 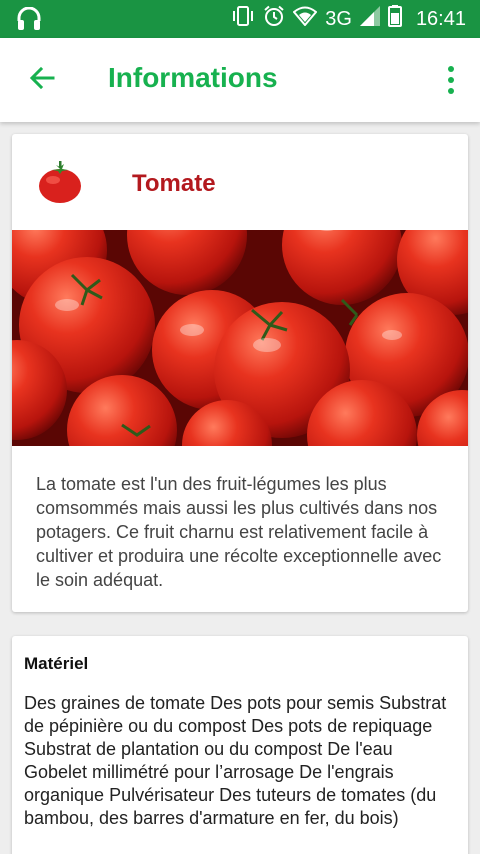 What do you see at coordinates (451, 69) in the screenshot?
I see `more-vertical-icon` at bounding box center [451, 69].